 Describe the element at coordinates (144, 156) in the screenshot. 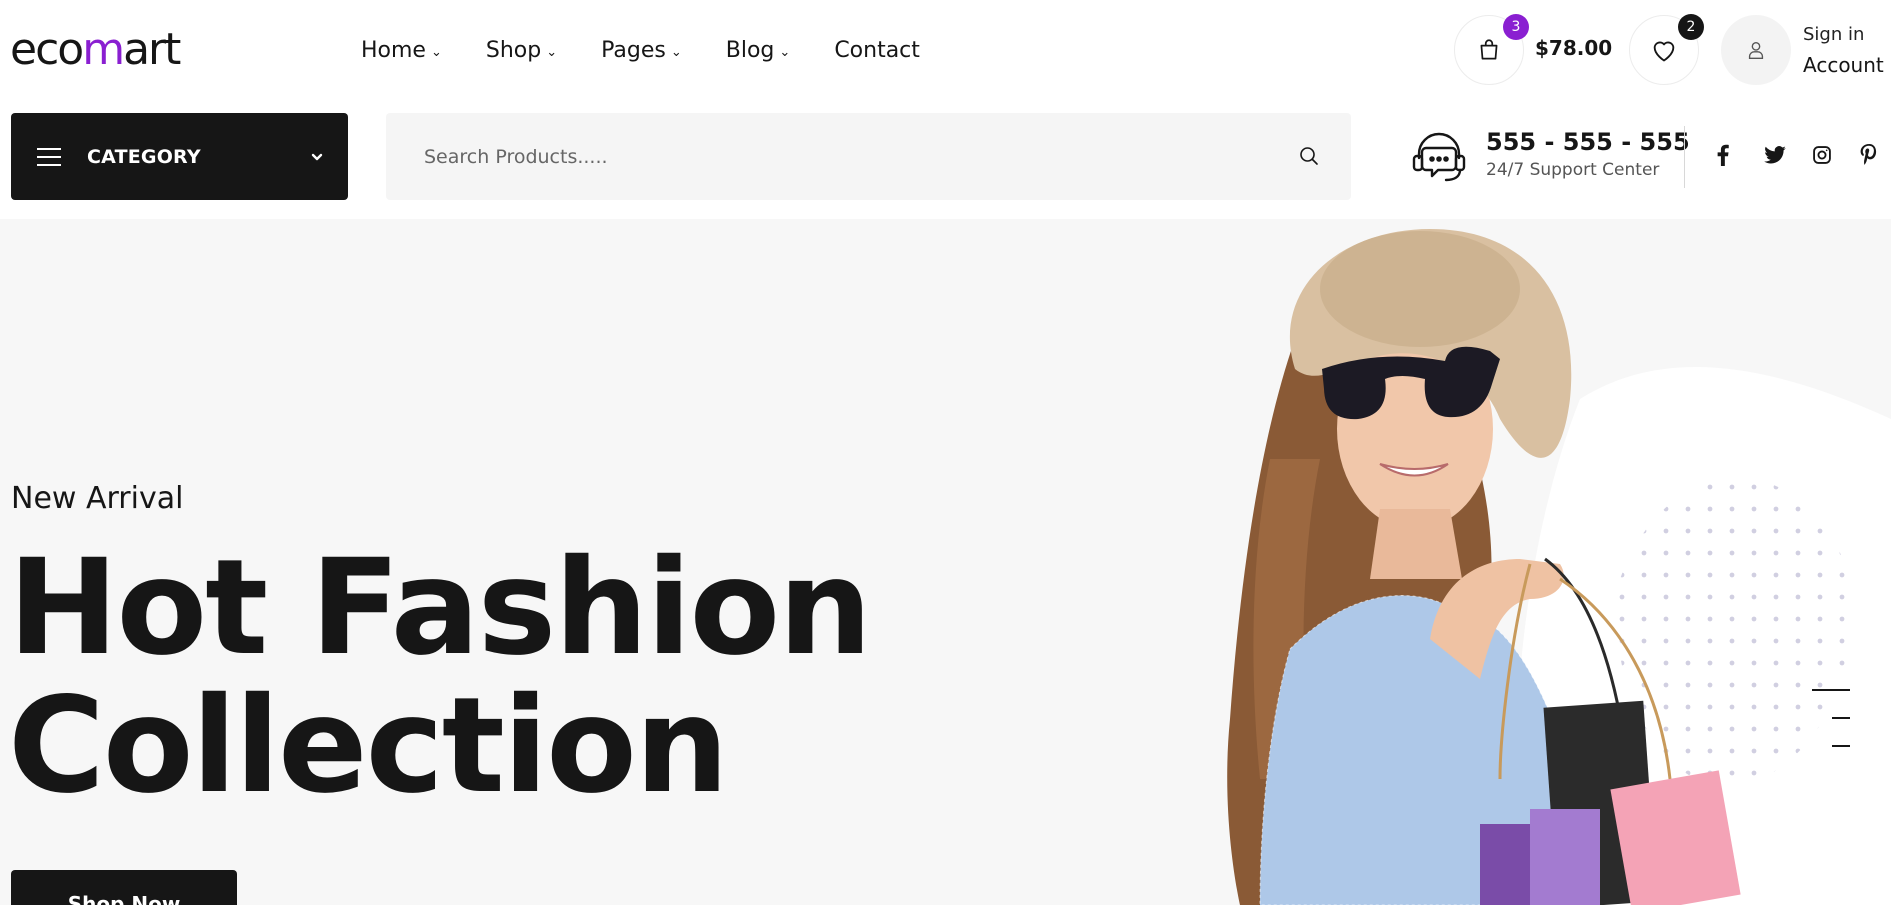

I see `category-label: CATEGORY` at that location.